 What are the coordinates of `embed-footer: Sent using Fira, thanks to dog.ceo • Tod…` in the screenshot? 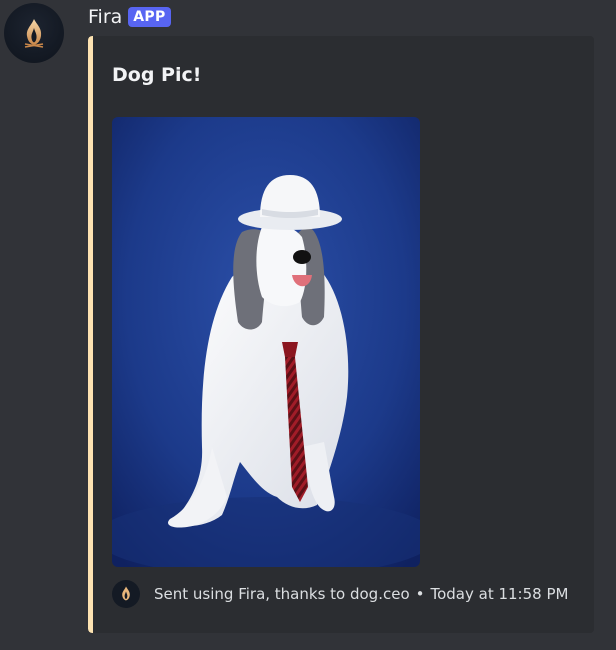 It's located at (340, 594).